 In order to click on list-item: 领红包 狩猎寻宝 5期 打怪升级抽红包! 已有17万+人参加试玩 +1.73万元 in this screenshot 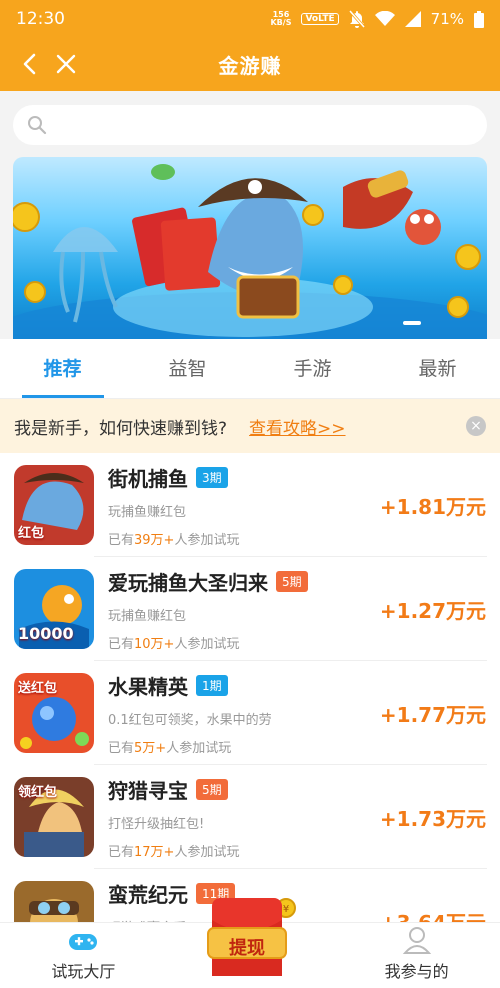, I will do `click(250, 817)`.